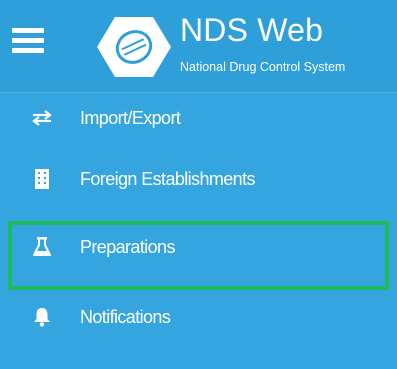 The image size is (397, 369). I want to click on hamburger-menu-icon, so click(28, 41).